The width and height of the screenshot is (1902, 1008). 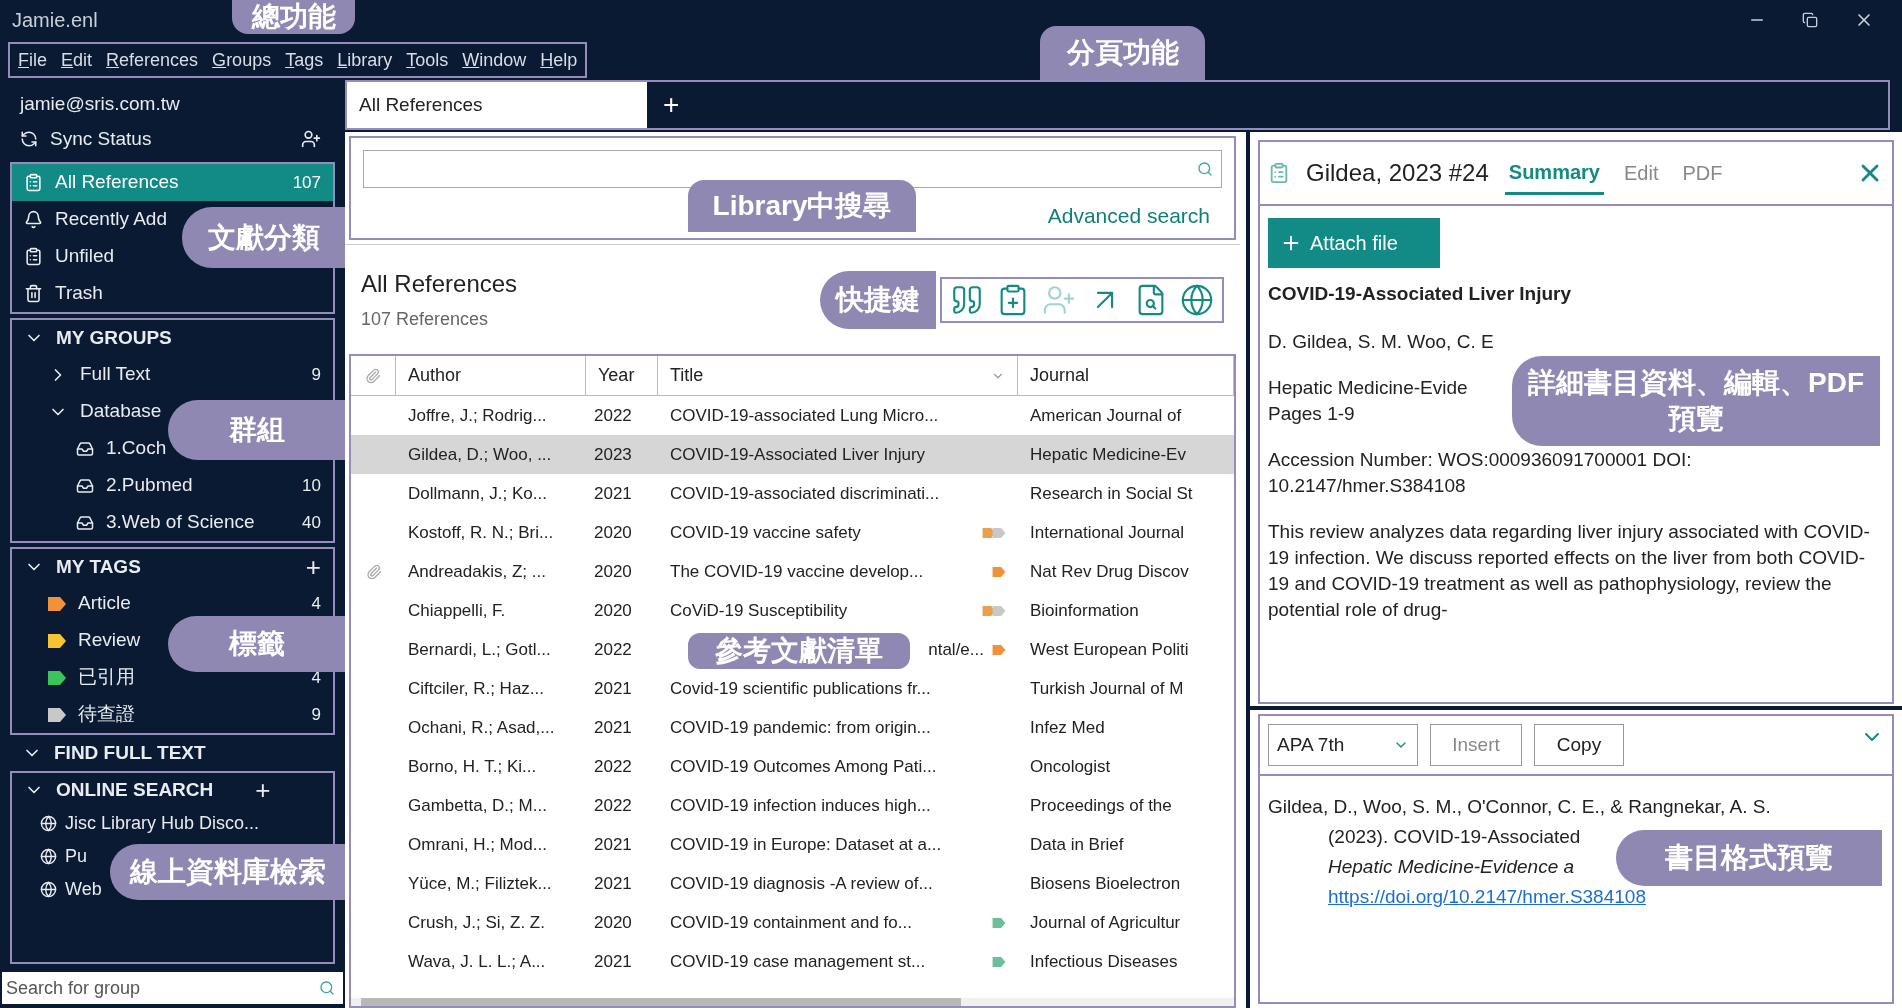 What do you see at coordinates (1070, 766) in the screenshot?
I see `journal-cell: Oncologist` at bounding box center [1070, 766].